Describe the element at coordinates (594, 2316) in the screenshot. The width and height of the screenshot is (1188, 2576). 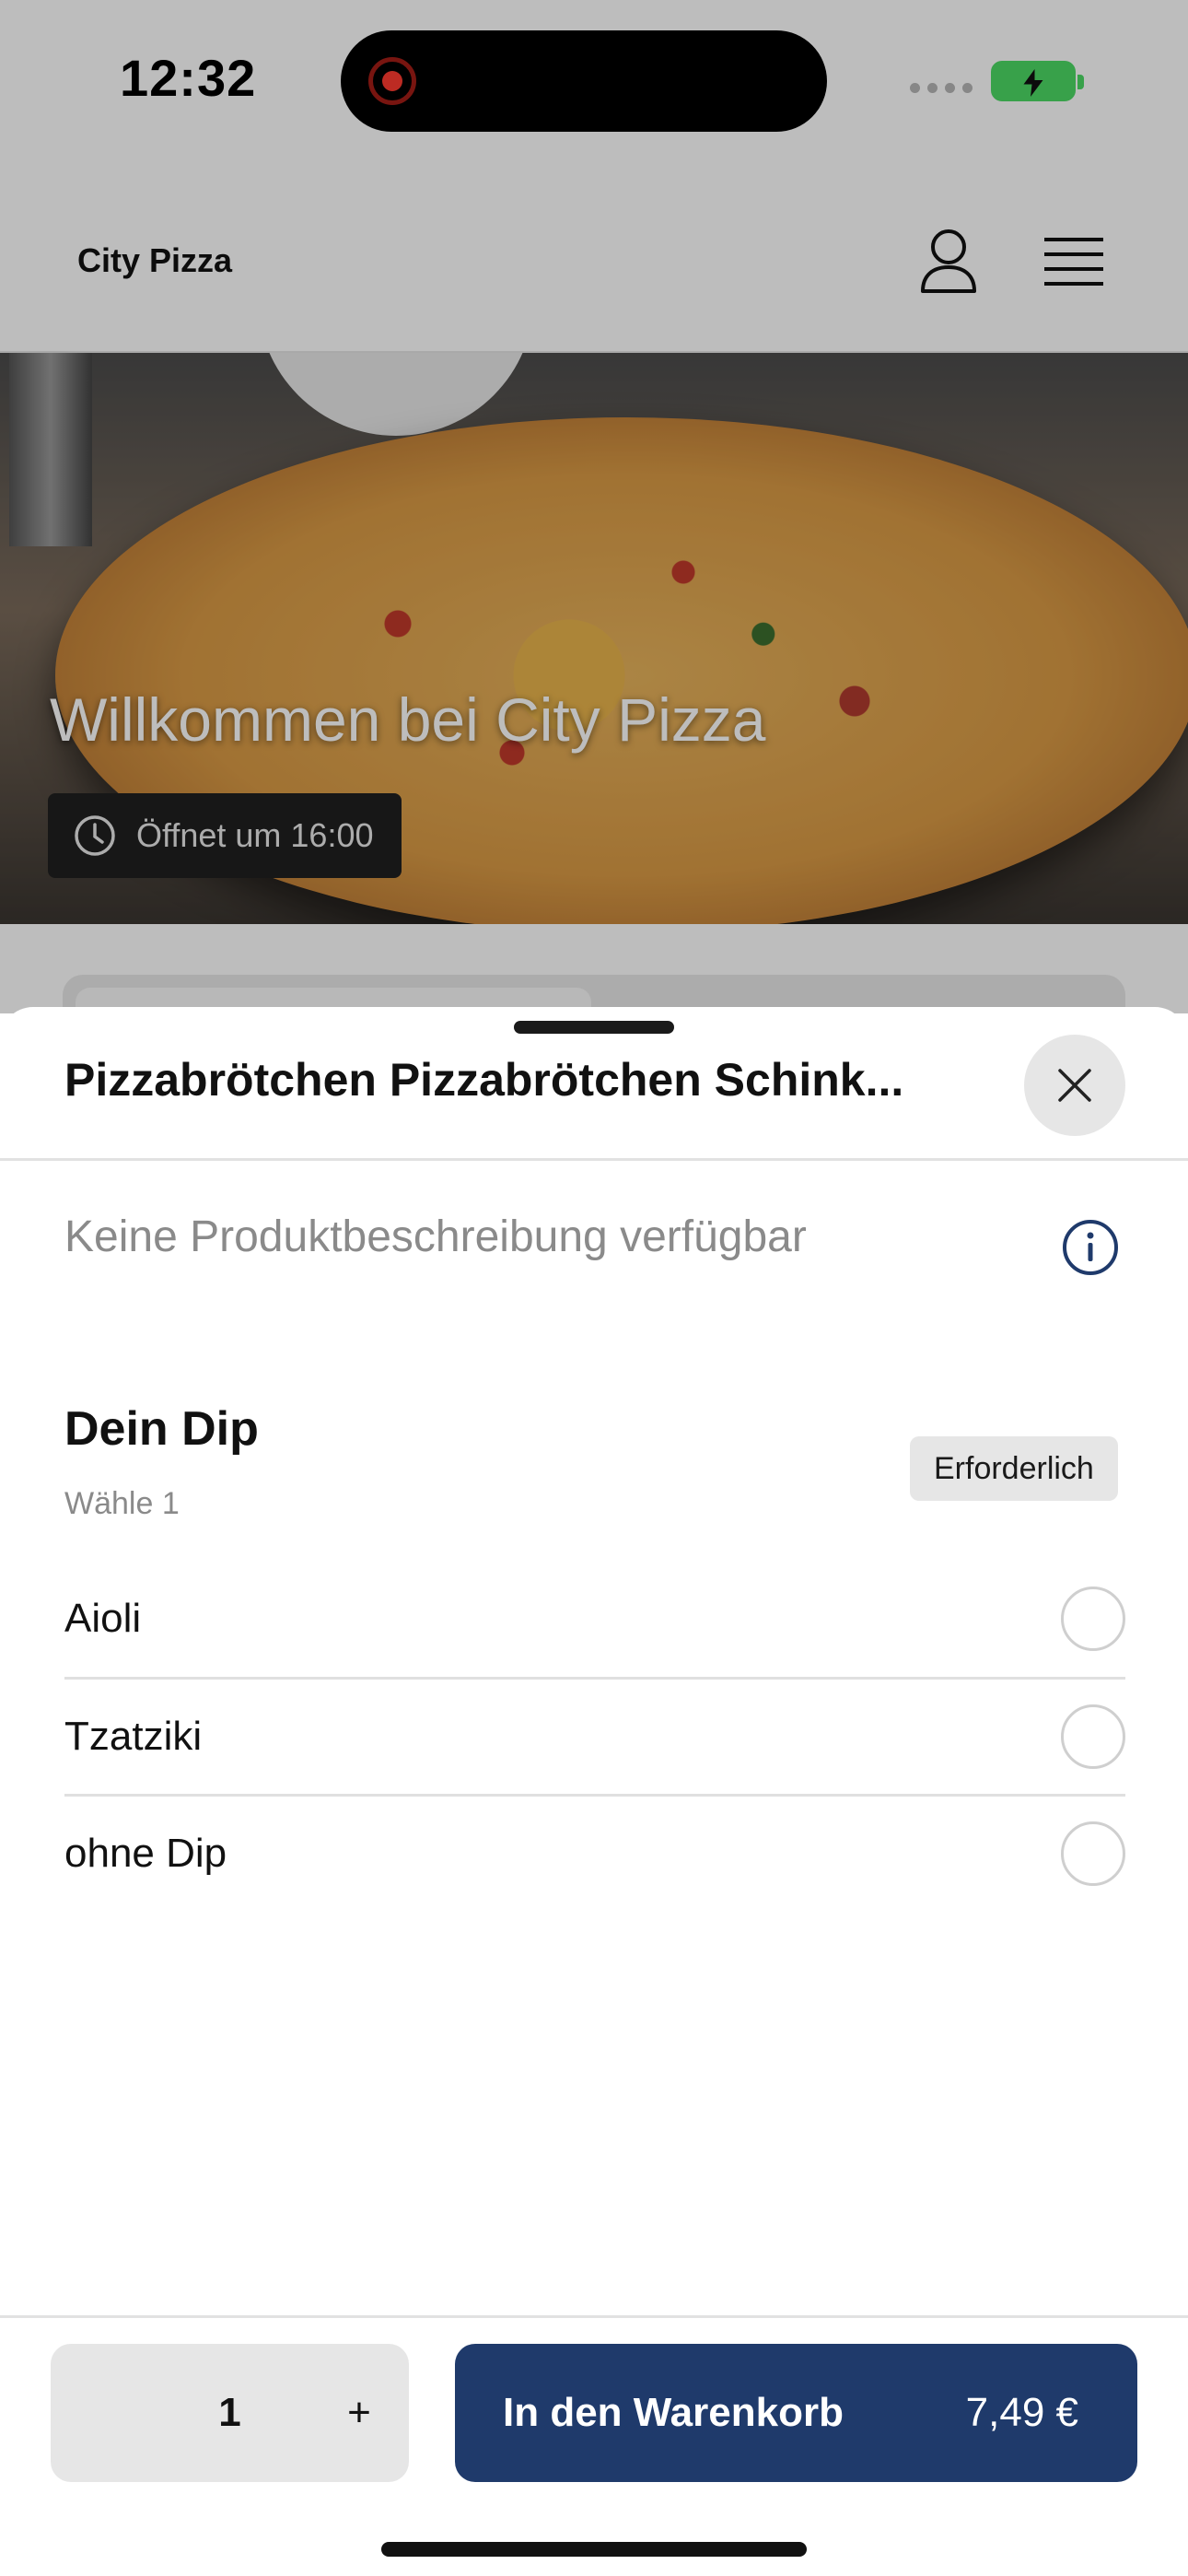
I see `footer-divider` at that location.